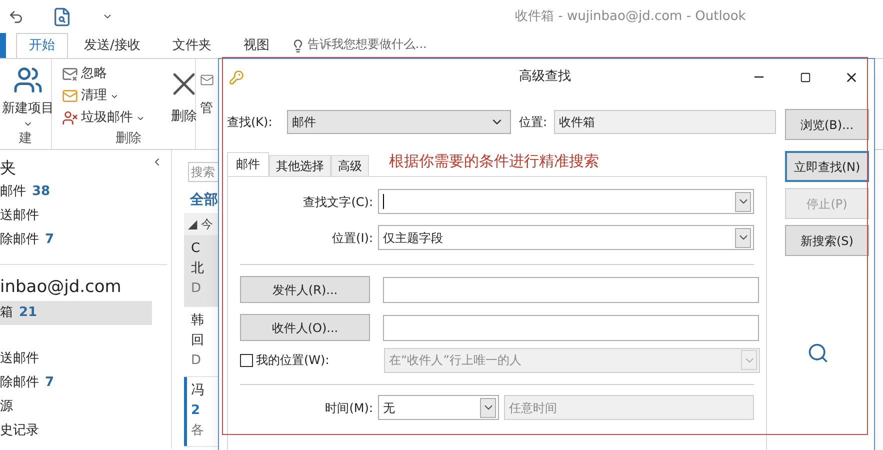 This screenshot has width=883, height=450. What do you see at coordinates (28, 80) in the screenshot?
I see `people-icon` at bounding box center [28, 80].